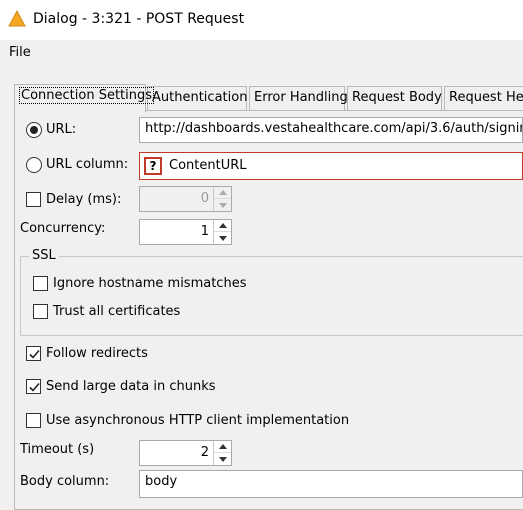 The image size is (523, 510). I want to click on tab-label: Connection Settings, so click(87, 95).